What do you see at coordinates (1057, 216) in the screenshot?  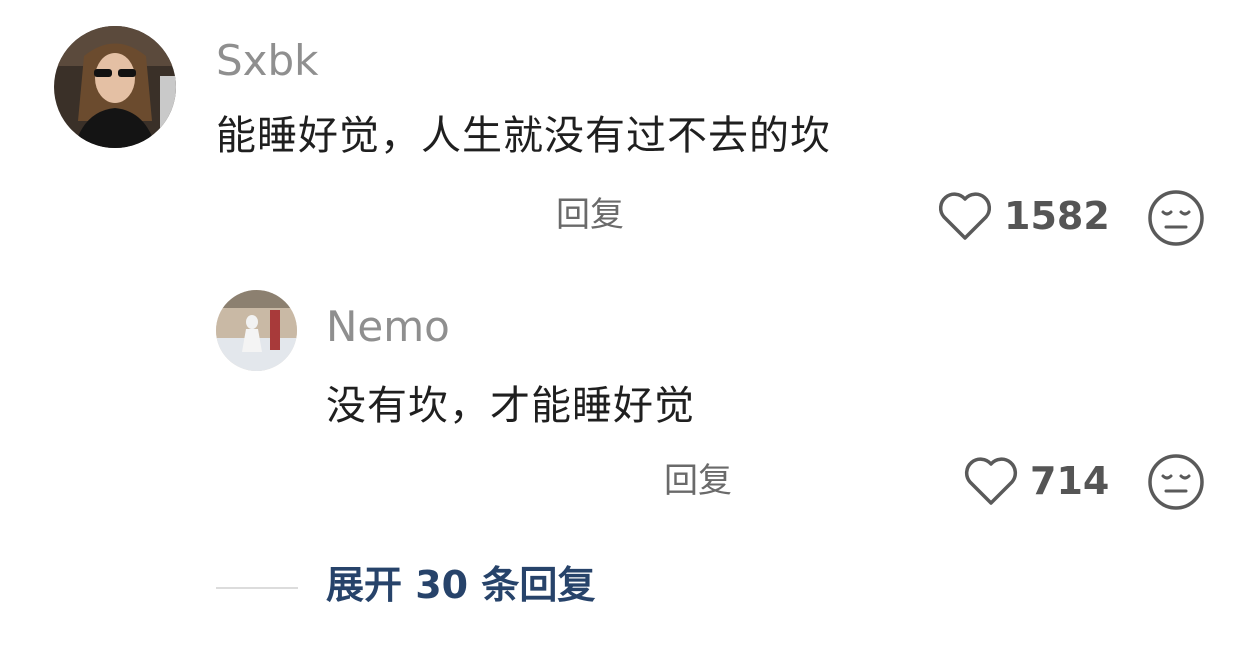 I see `like-count: 1582` at bounding box center [1057, 216].